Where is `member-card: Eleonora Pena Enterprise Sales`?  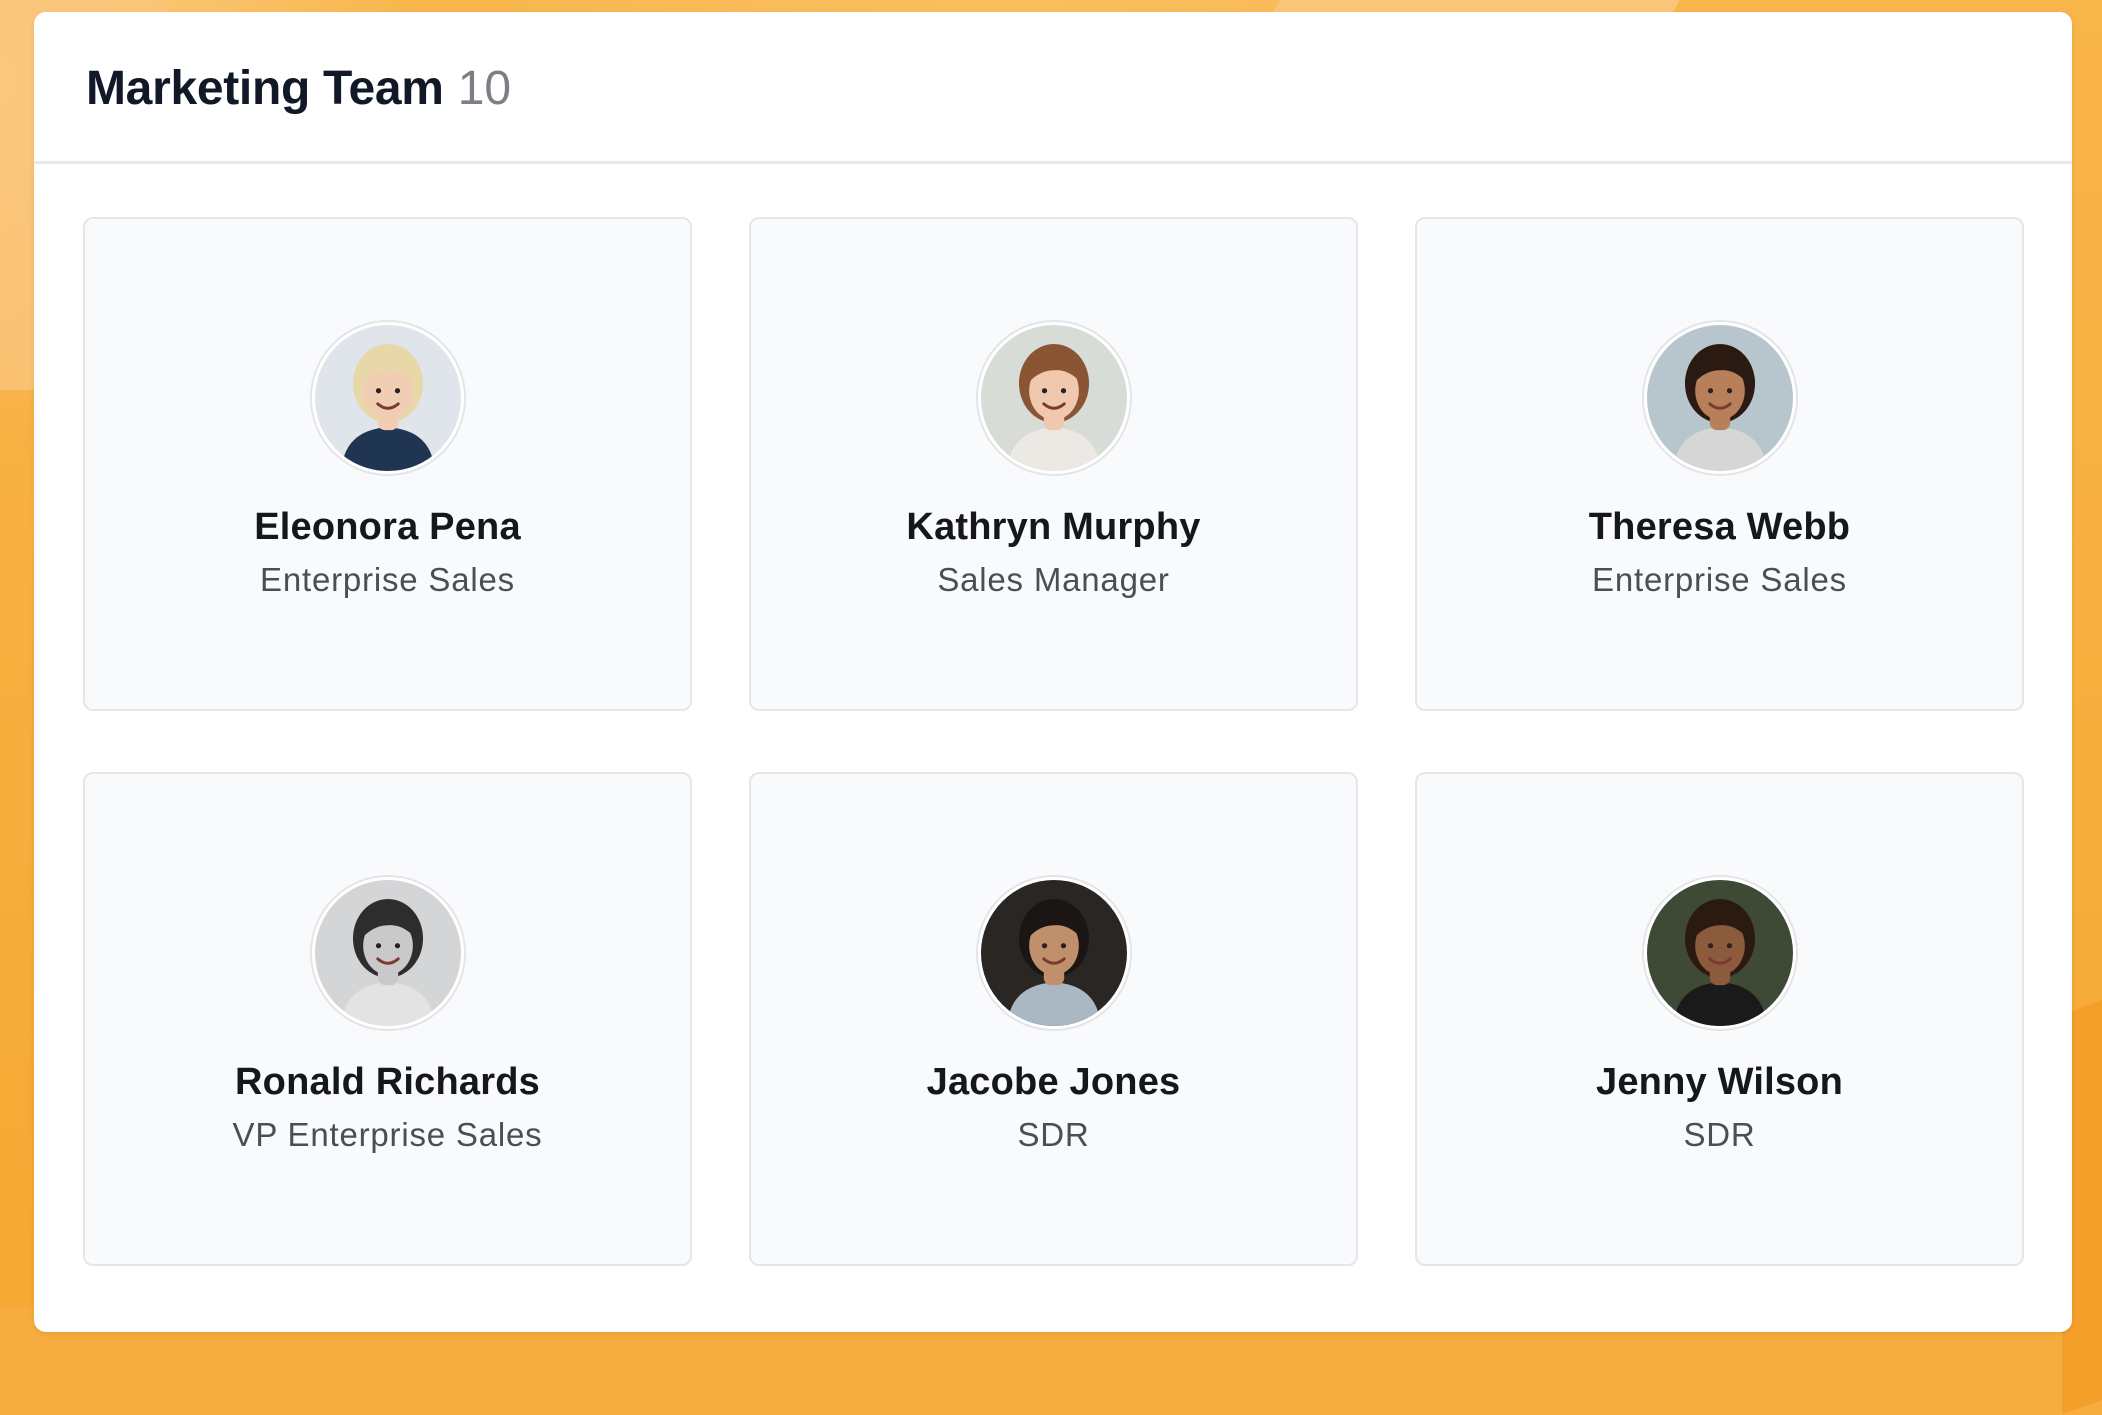 member-card: Eleonora Pena Enterprise Sales is located at coordinates (387, 464).